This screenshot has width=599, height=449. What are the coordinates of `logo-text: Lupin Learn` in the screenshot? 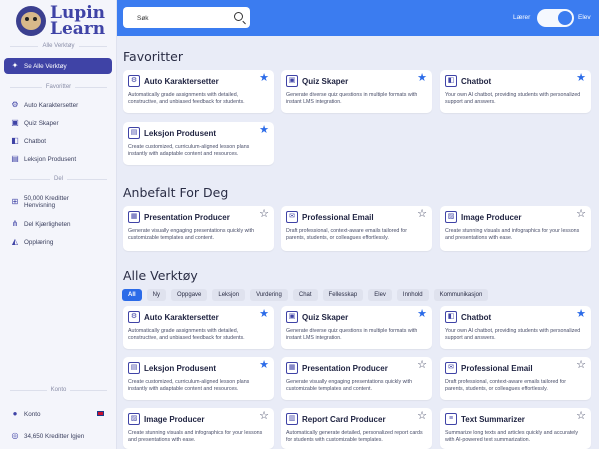 It's located at (78, 21).